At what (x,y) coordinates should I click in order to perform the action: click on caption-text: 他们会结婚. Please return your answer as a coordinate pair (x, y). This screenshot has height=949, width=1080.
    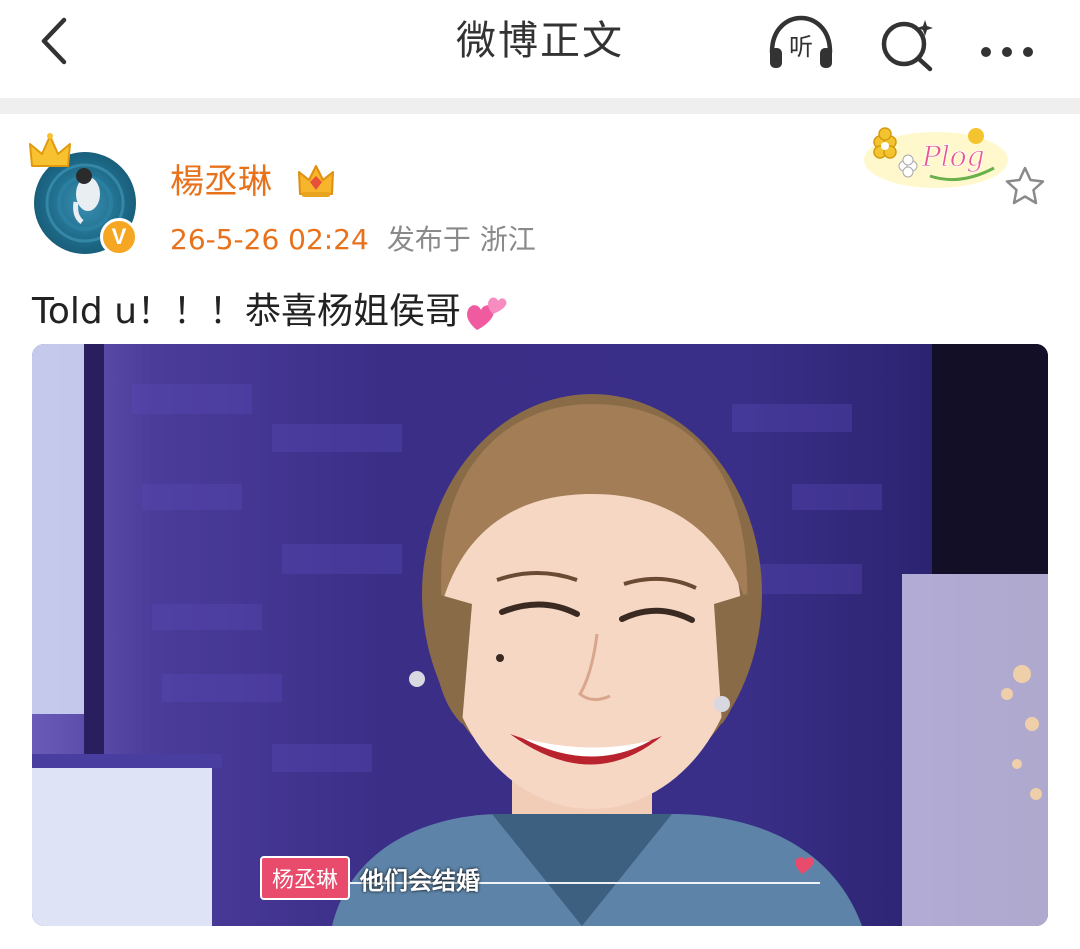
    Looking at the image, I should click on (420, 880).